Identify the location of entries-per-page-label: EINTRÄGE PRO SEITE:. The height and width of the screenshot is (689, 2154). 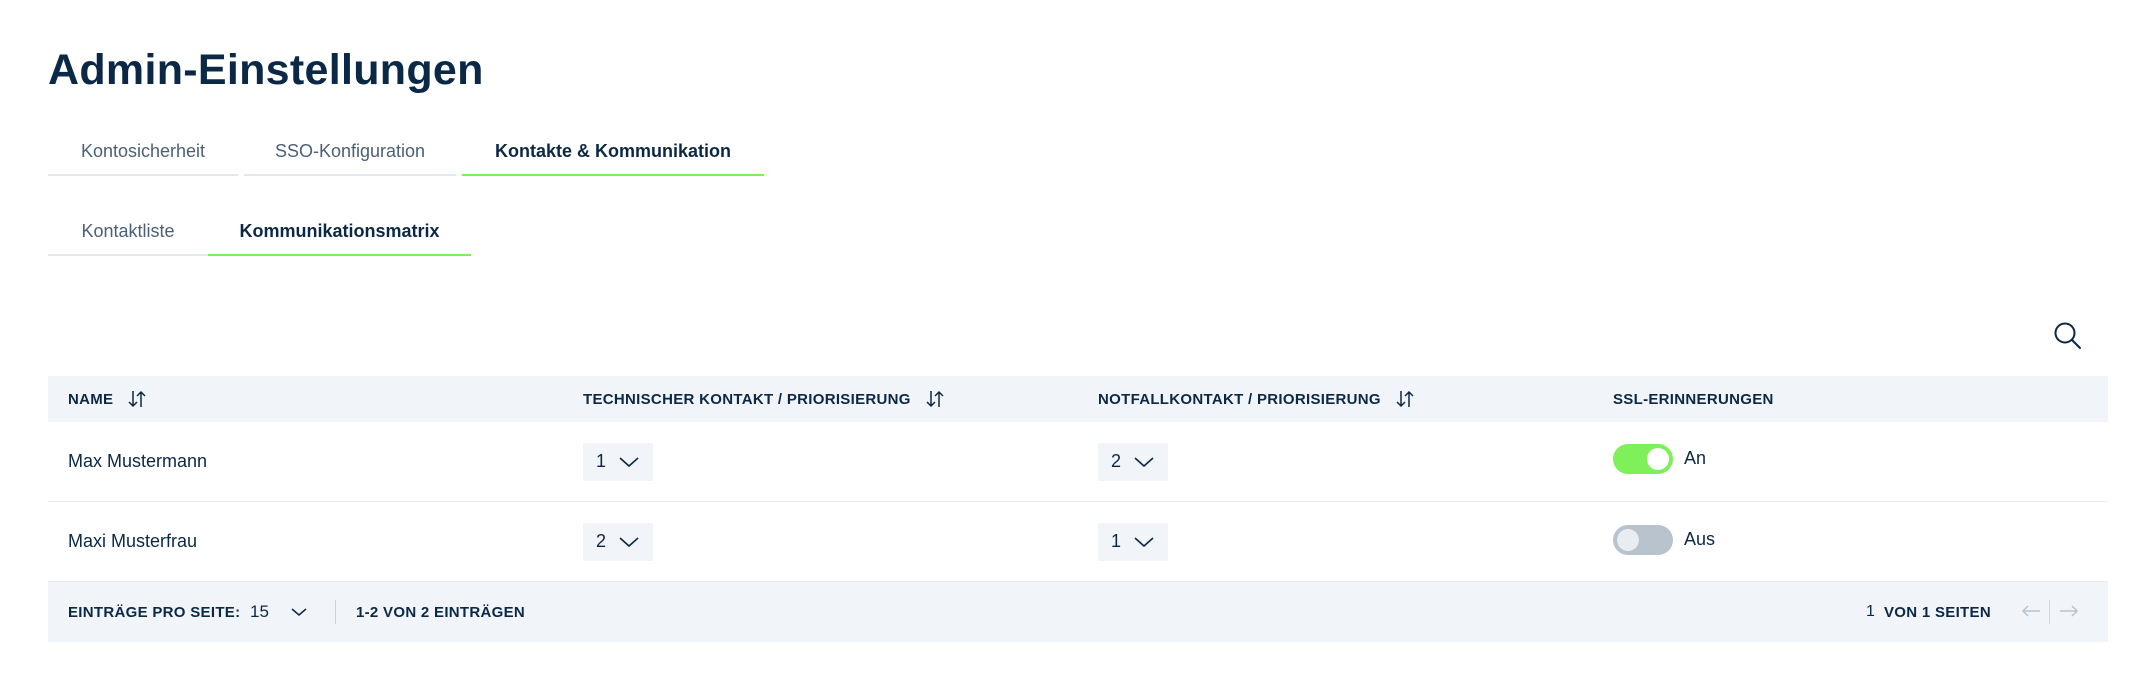
(154, 612).